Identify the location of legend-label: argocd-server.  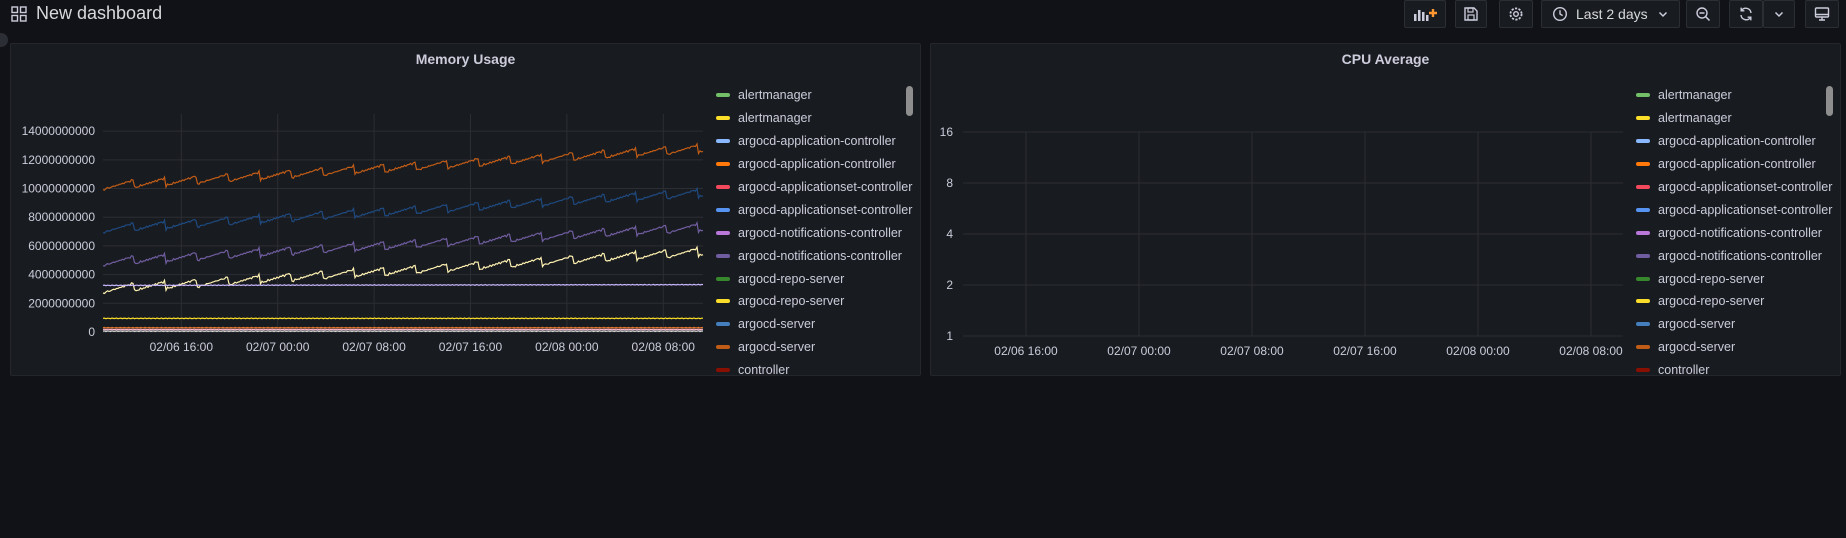
(777, 324).